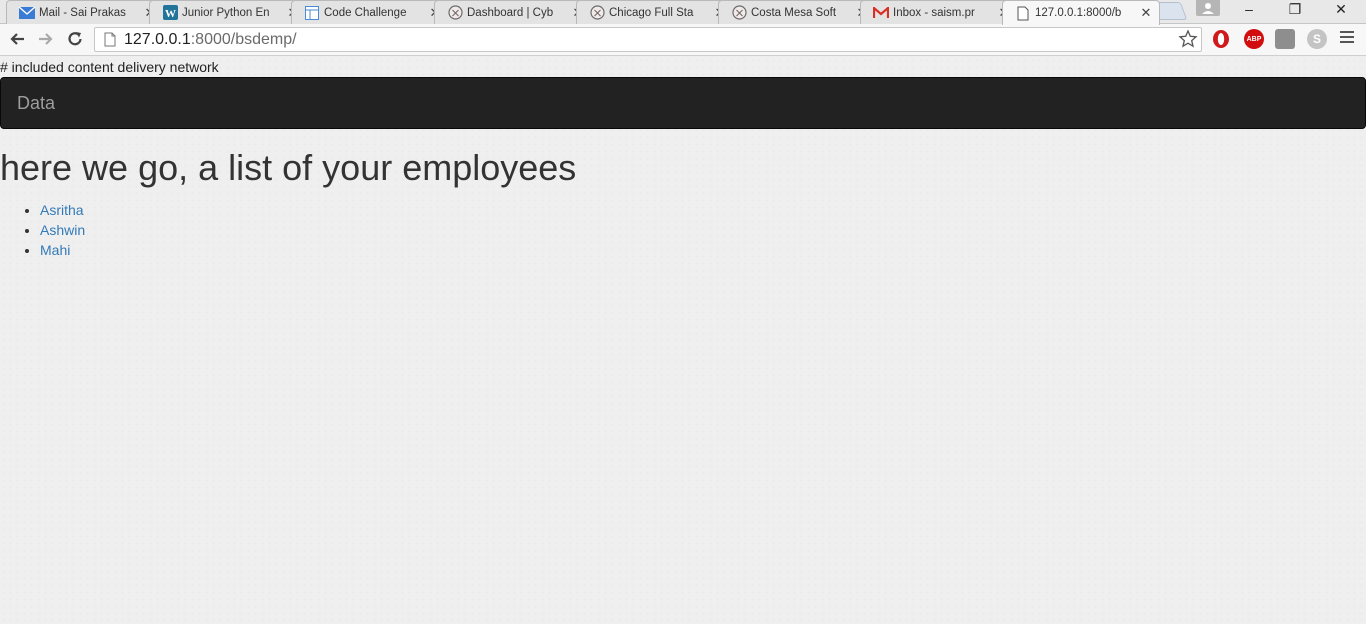 Image resolution: width=1366 pixels, height=624 pixels. What do you see at coordinates (1221, 39) in the screenshot?
I see `opera-extension-icon` at bounding box center [1221, 39].